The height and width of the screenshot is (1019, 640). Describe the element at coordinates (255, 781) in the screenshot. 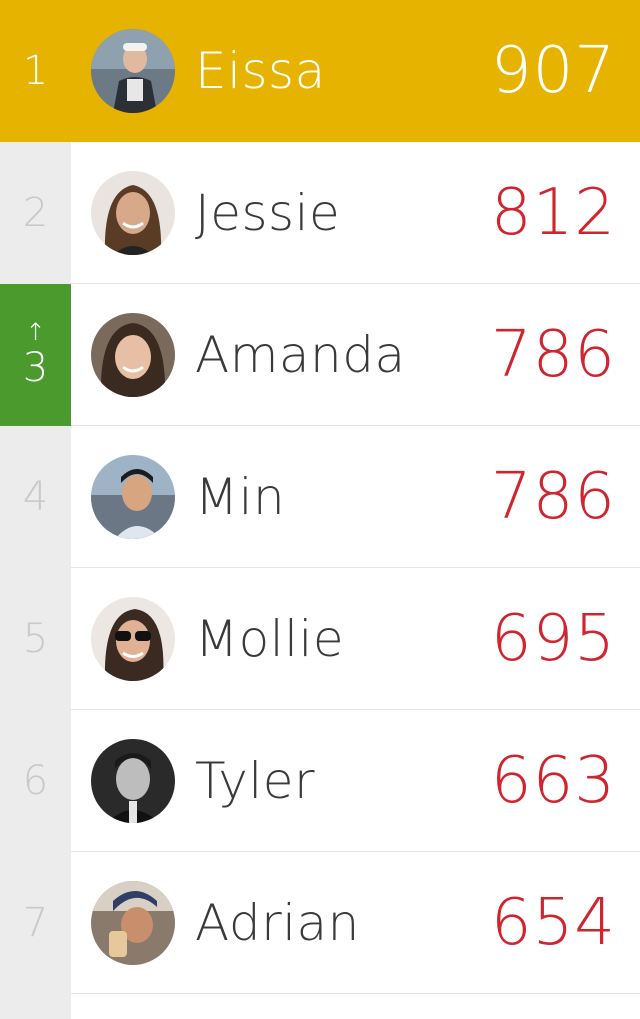

I see `player-name: Tyler` at that location.